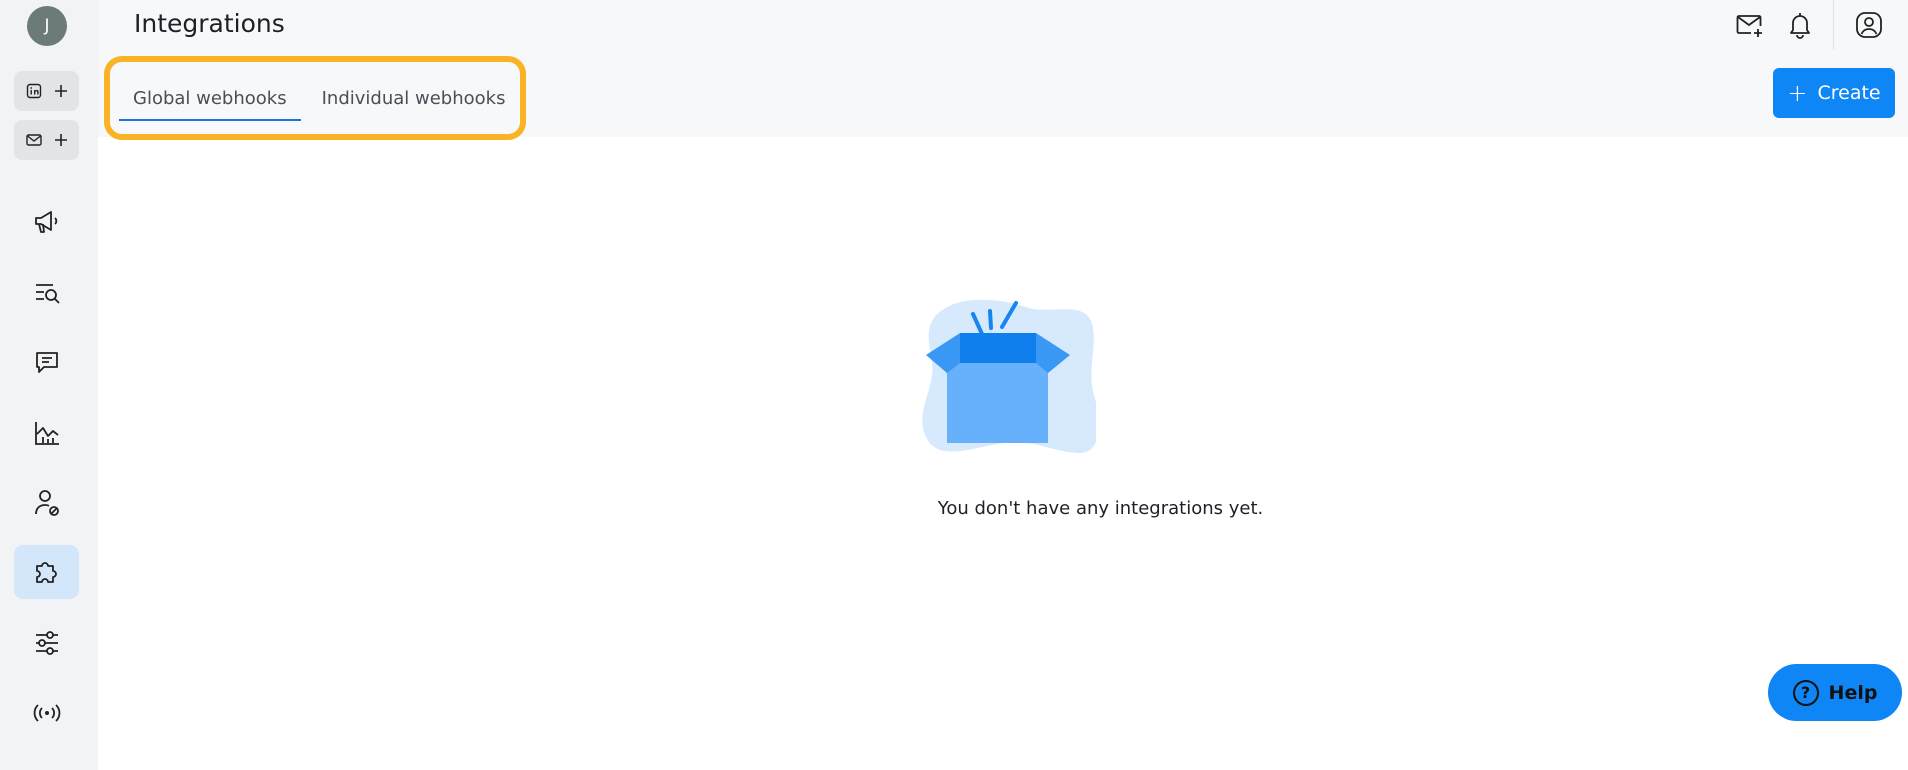 This screenshot has height=770, width=1908. I want to click on megaphone-icon, so click(45, 222).